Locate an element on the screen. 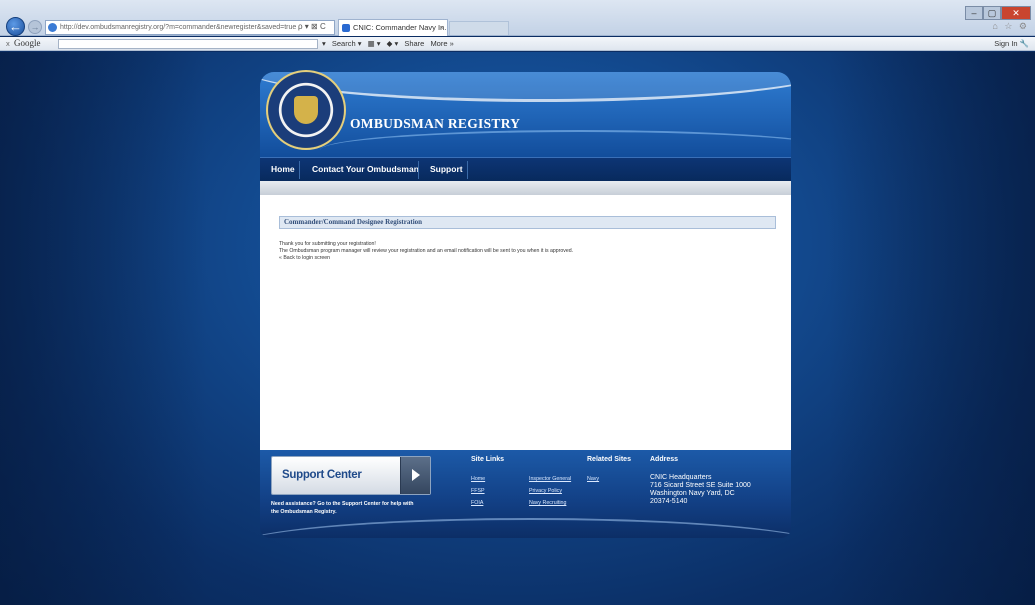 Image resolution: width=1035 pixels, height=605 pixels. tab-cnic: CNIC: Commander Navy In... × is located at coordinates (393, 27).